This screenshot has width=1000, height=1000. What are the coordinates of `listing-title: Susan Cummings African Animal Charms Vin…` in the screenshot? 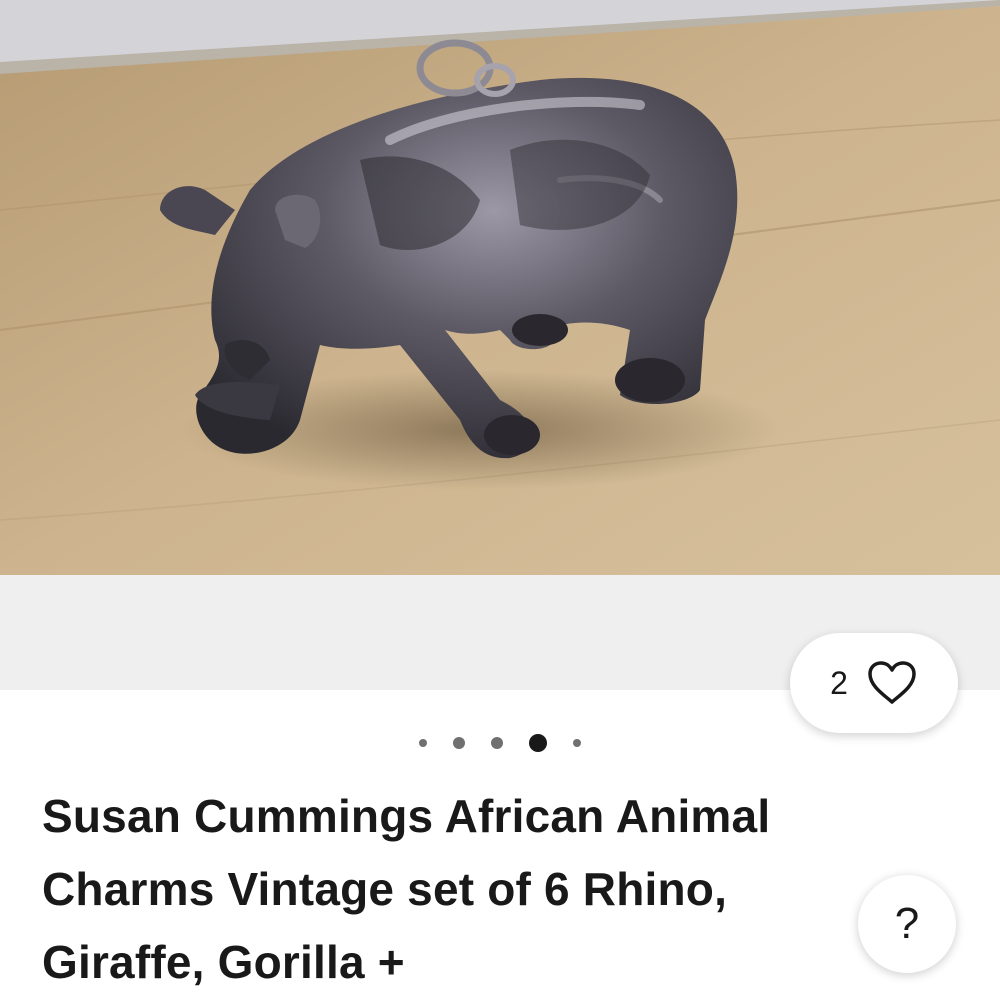 It's located at (406, 889).